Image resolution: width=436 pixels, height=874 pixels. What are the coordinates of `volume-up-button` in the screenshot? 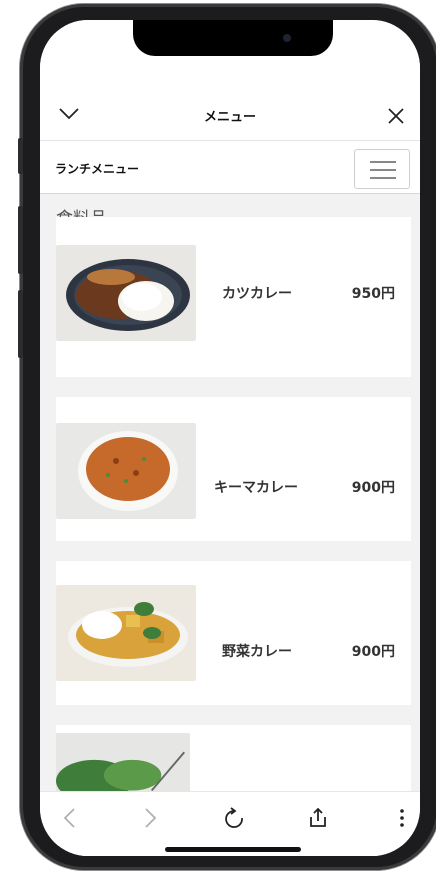 It's located at (20, 240).